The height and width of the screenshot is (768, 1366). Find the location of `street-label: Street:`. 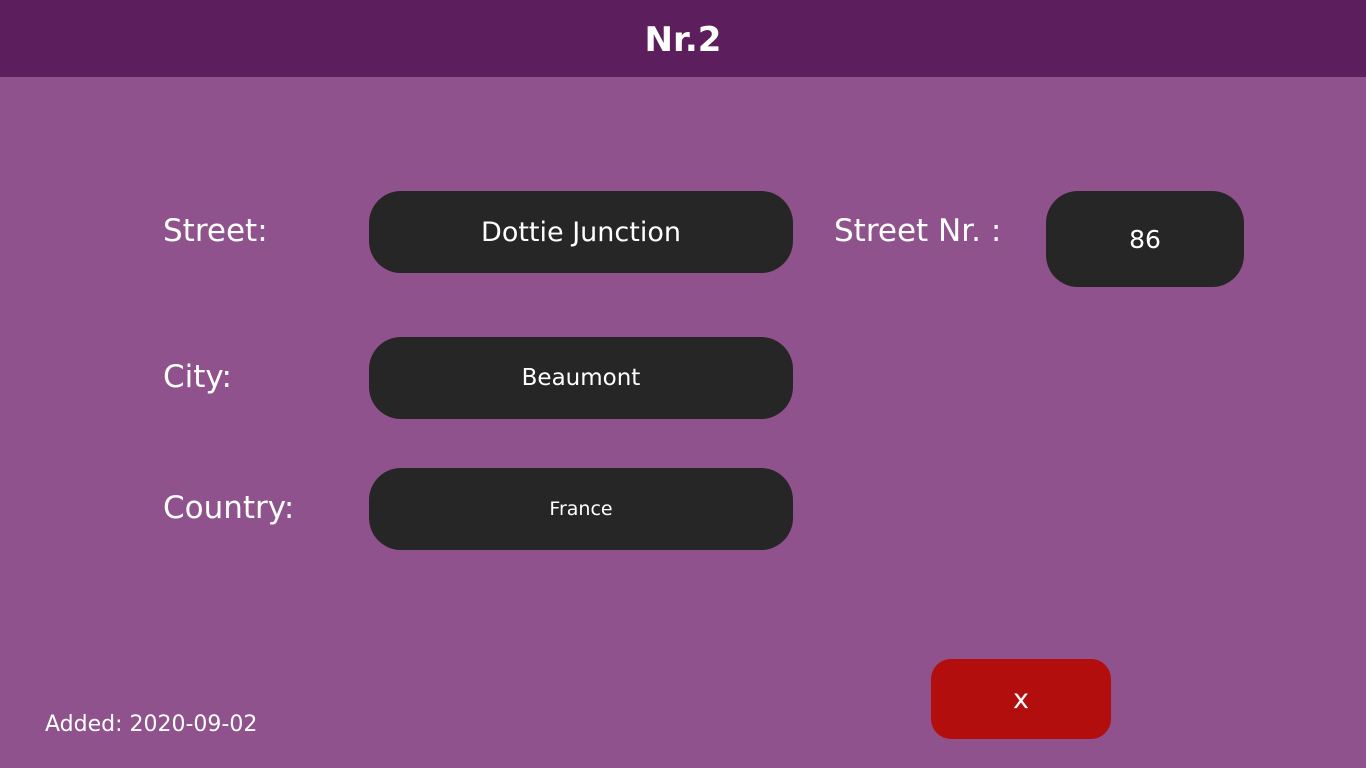

street-label: Street: is located at coordinates (215, 231).